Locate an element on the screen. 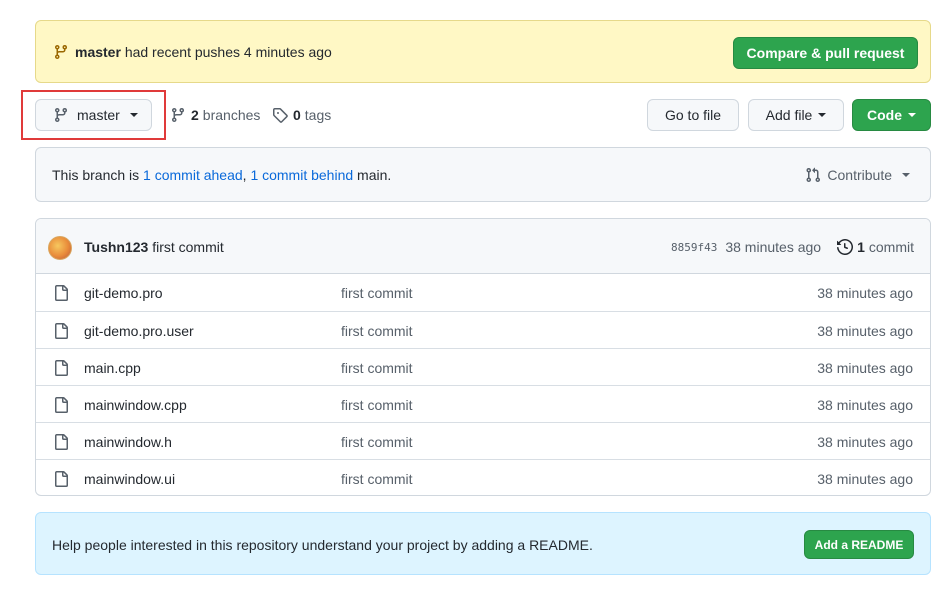 This screenshot has width=939, height=591. add-readme-button: Add a README is located at coordinates (859, 544).